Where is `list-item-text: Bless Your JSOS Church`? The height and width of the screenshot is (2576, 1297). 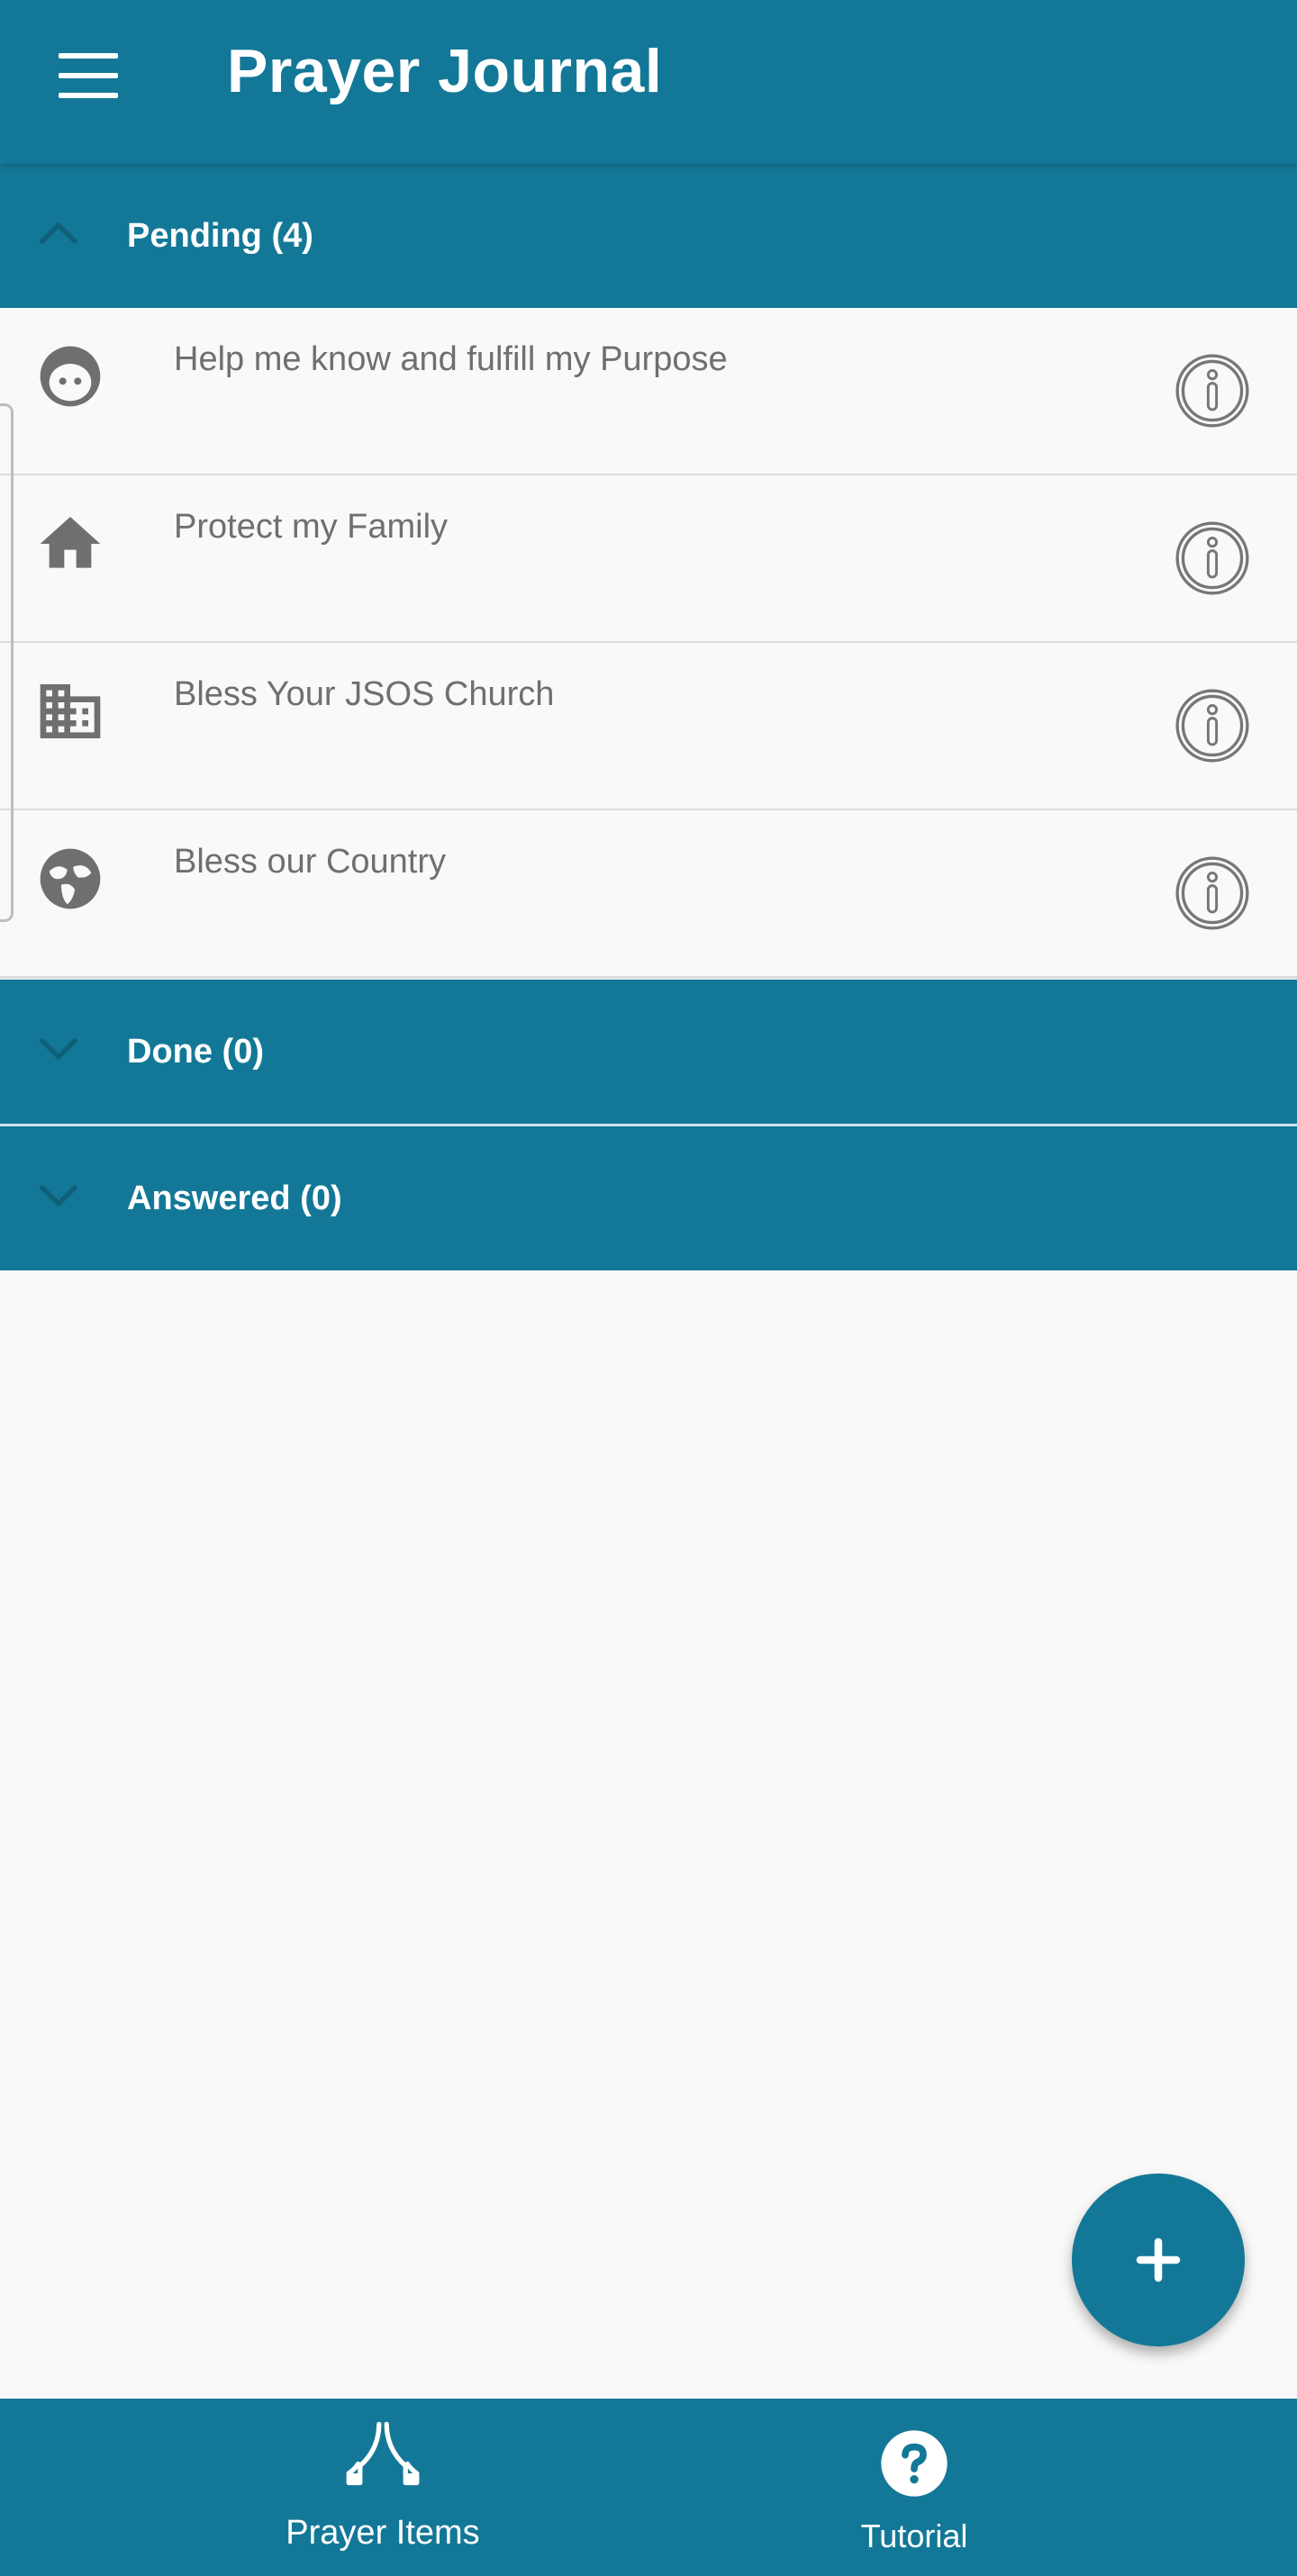
list-item-text: Bless Your JSOS Church is located at coordinates (364, 694).